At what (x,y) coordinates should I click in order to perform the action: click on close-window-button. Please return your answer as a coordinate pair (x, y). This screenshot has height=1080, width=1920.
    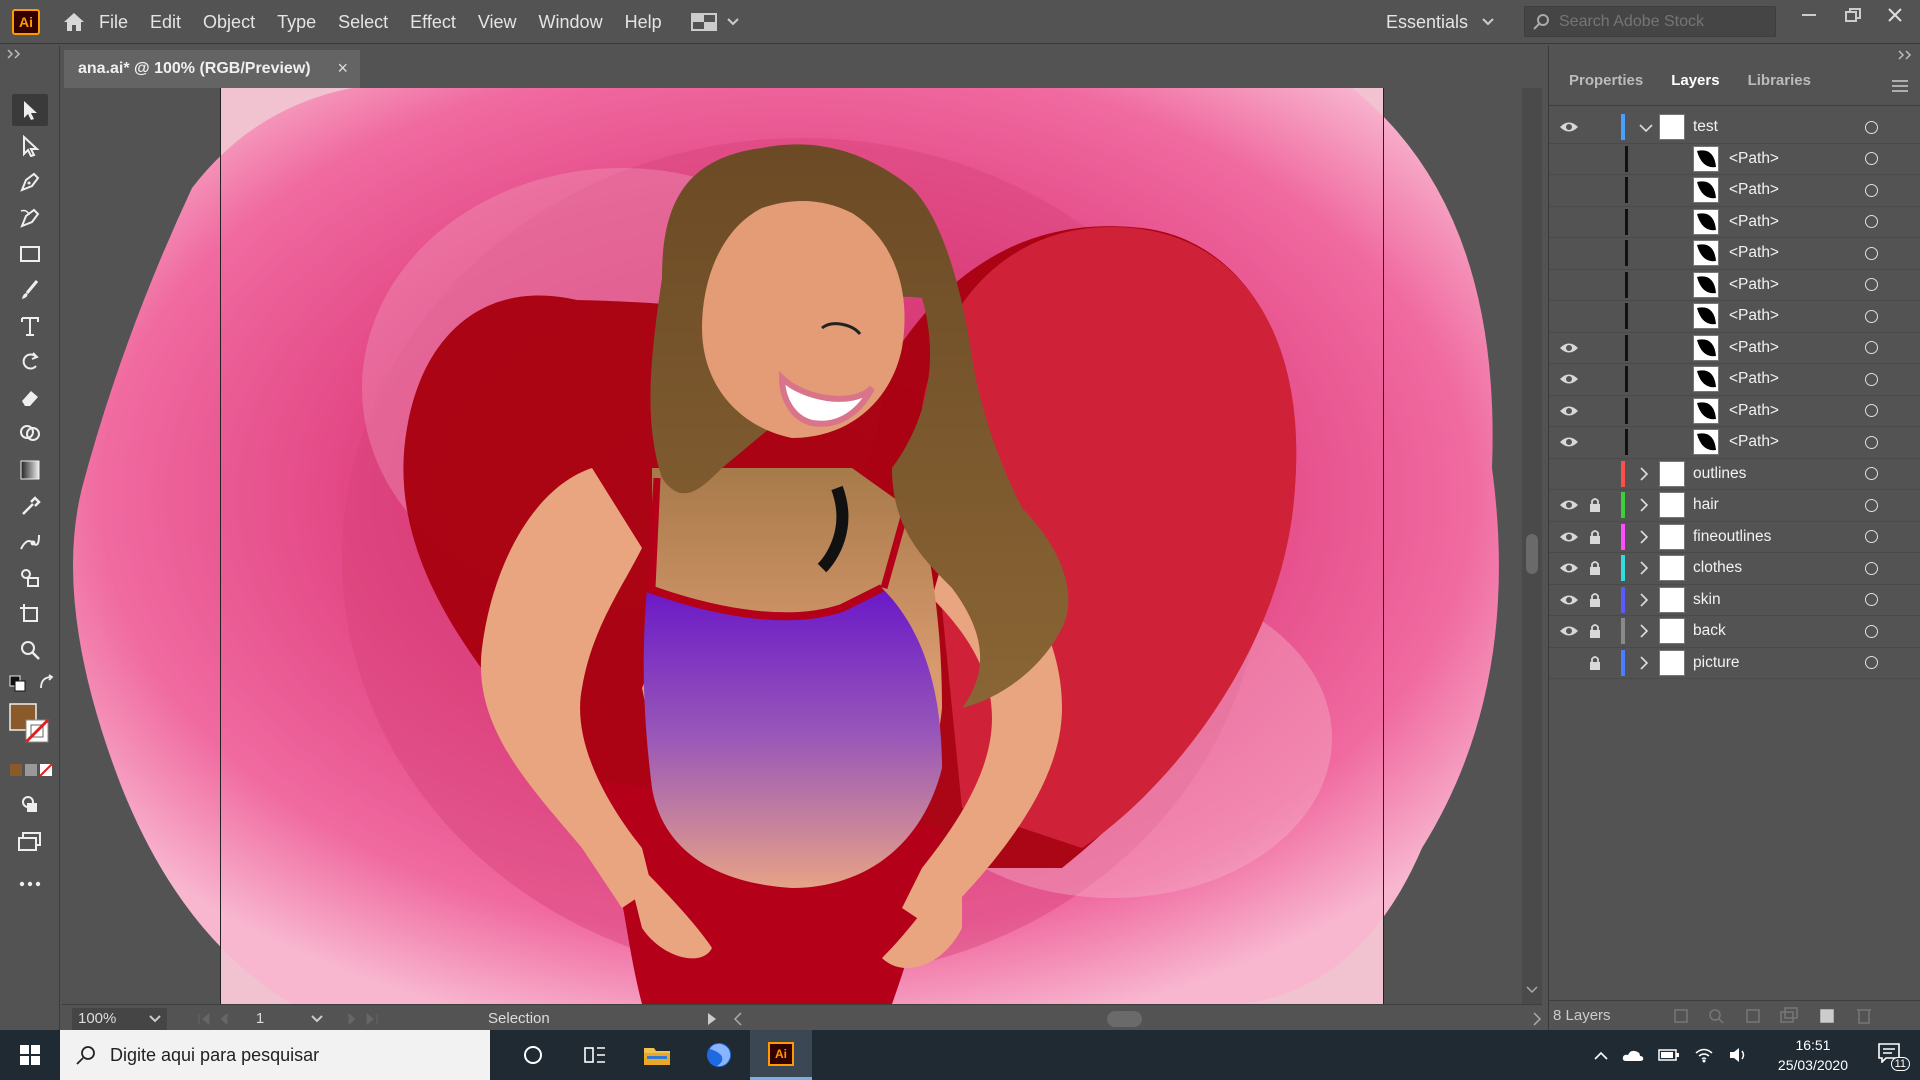
    Looking at the image, I should click on (1895, 15).